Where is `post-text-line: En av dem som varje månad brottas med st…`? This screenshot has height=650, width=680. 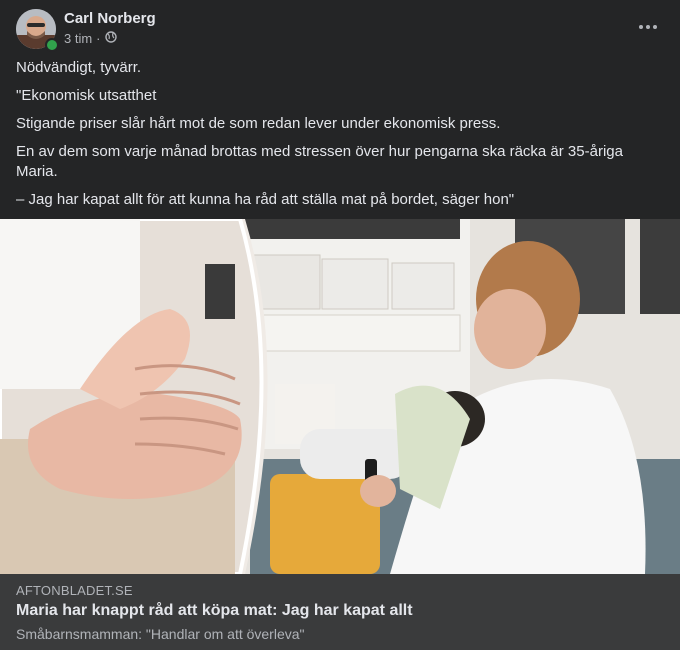 post-text-line: En av dem som varje månad brottas med st… is located at coordinates (319, 161).